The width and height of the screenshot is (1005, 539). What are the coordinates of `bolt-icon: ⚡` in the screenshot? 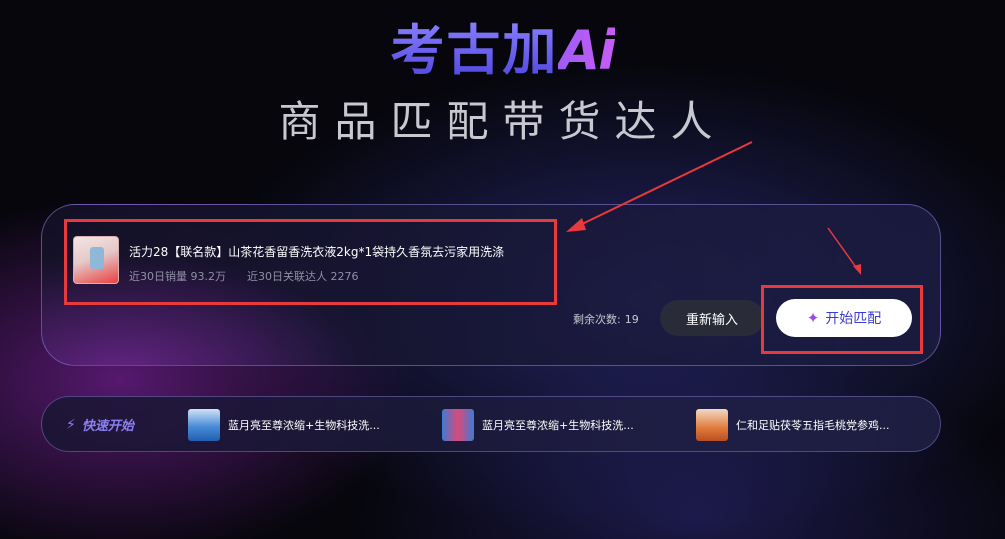 It's located at (71, 424).